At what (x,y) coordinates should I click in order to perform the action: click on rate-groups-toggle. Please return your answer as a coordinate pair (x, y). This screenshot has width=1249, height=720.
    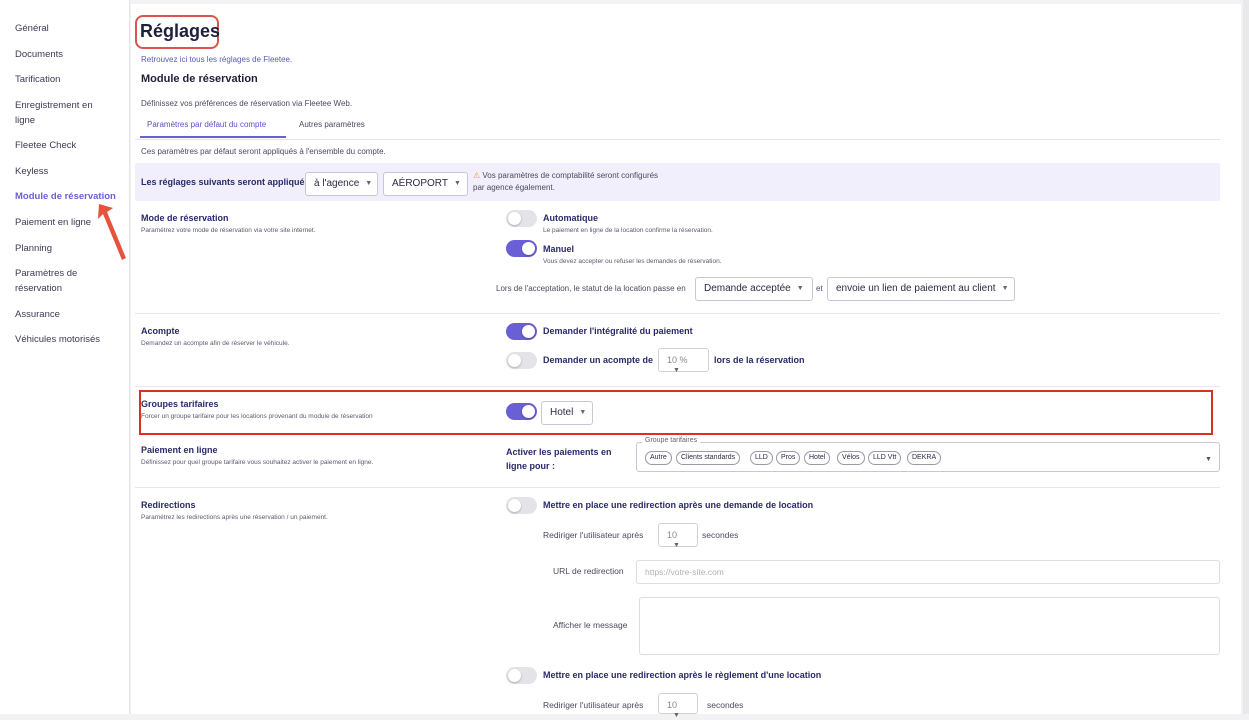
    Looking at the image, I should click on (521, 411).